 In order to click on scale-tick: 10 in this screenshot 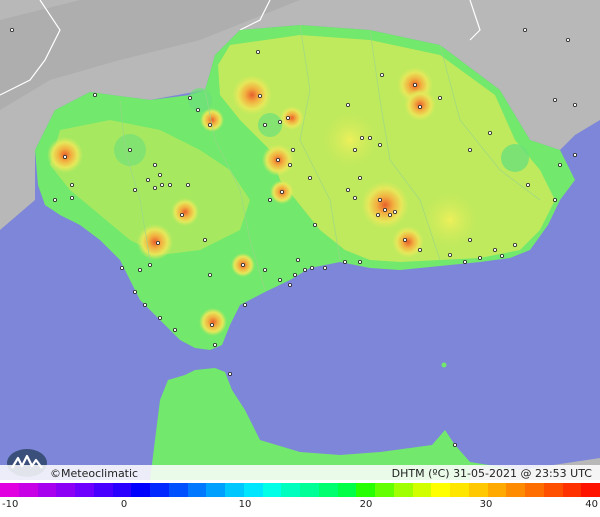, I will do `click(245, 504)`.